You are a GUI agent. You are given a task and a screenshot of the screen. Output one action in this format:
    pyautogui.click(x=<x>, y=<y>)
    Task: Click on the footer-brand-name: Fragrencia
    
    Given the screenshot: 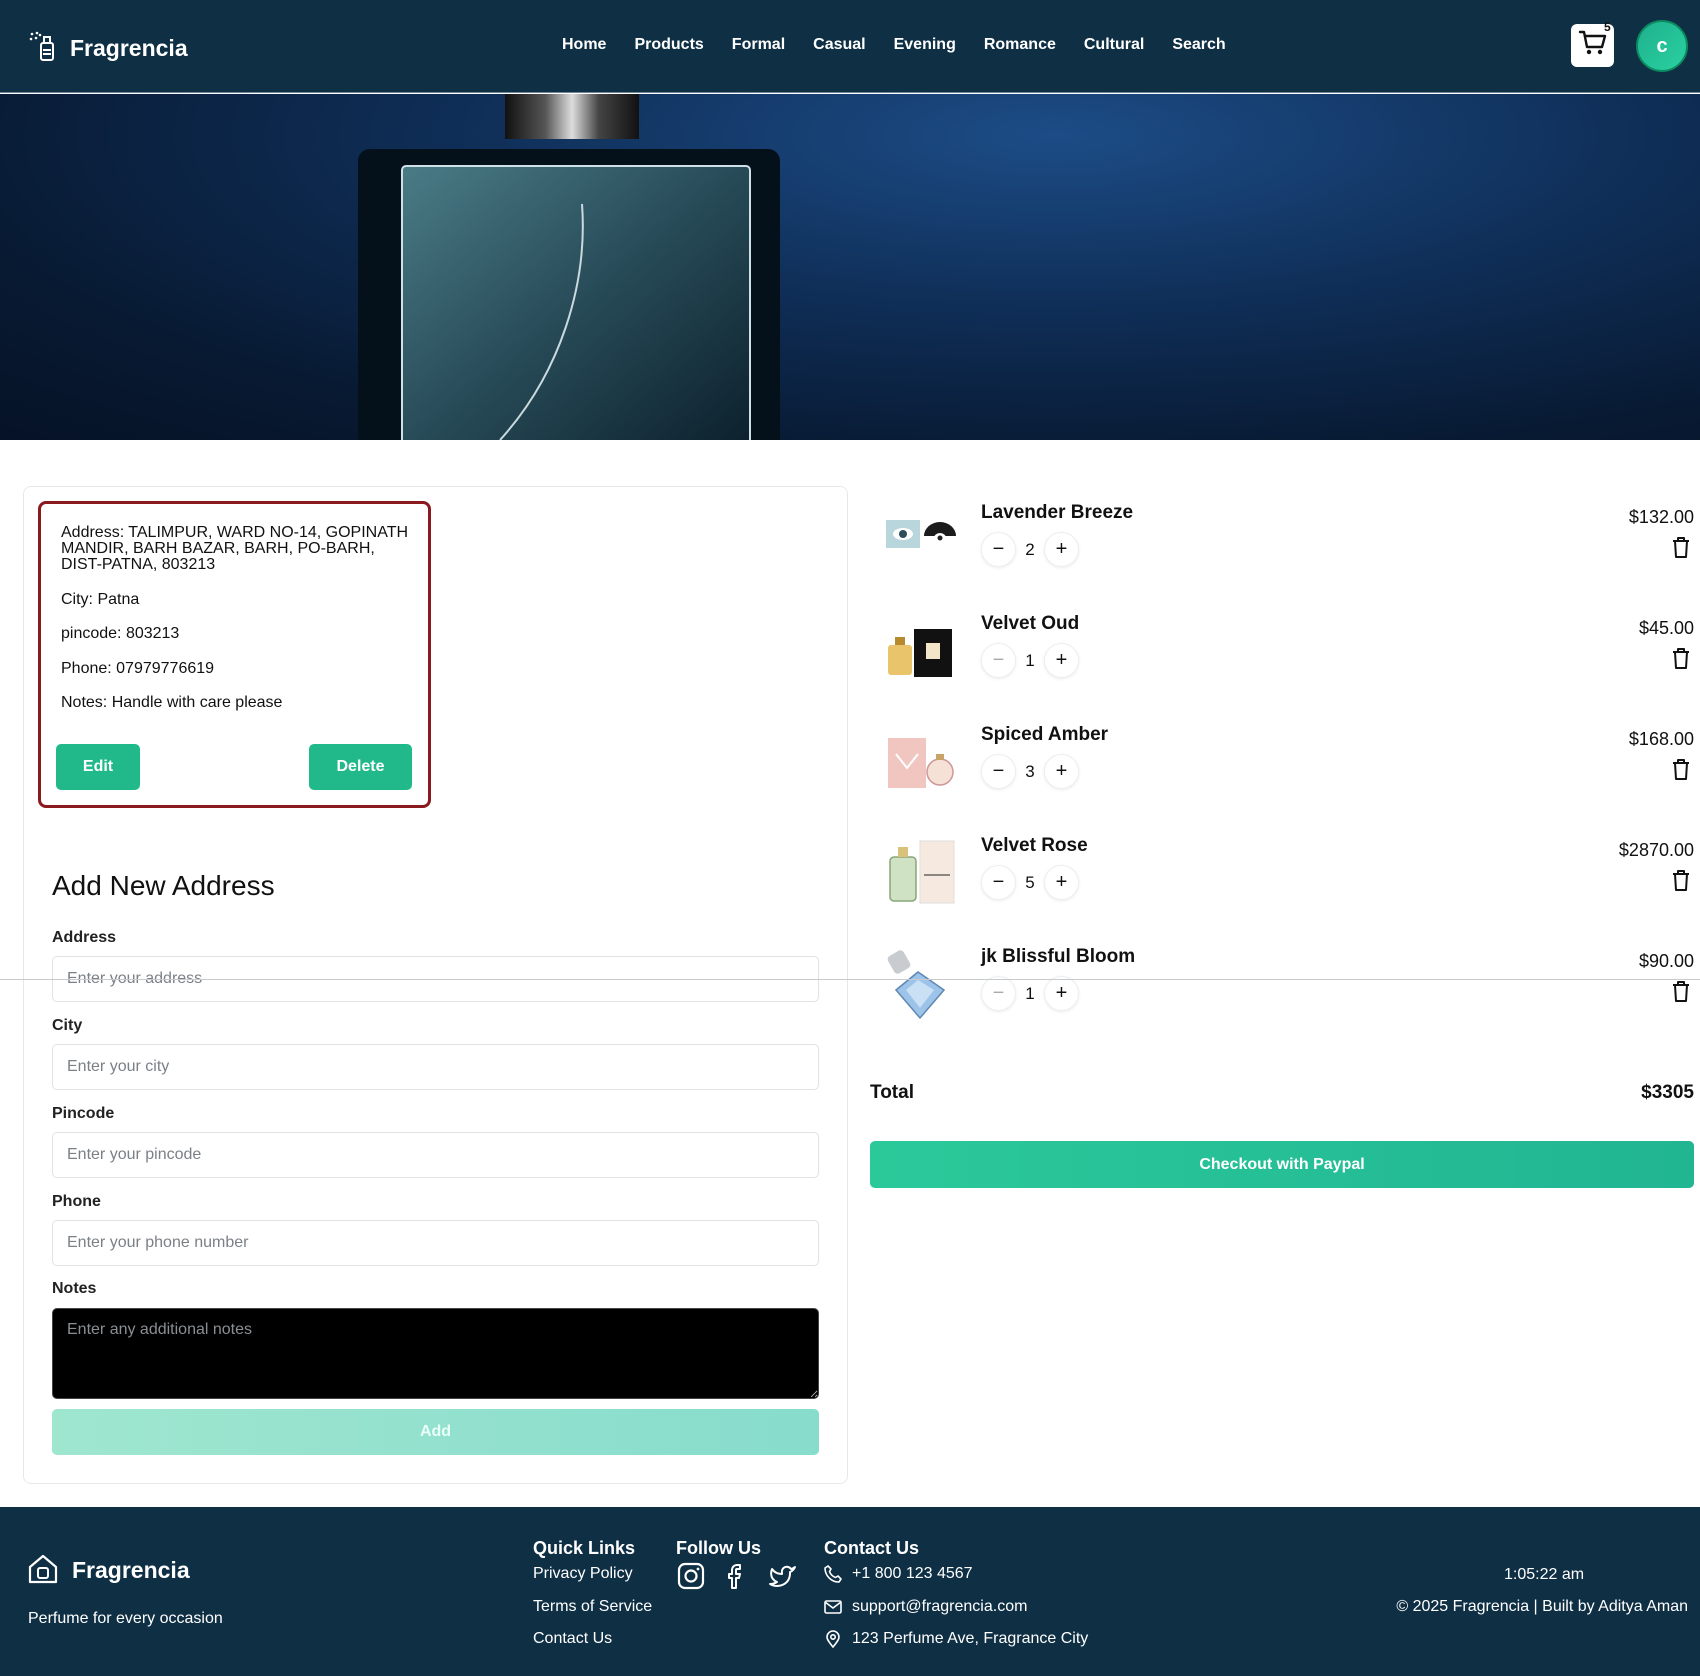 What is the action you would take?
    pyautogui.click(x=131, y=1569)
    